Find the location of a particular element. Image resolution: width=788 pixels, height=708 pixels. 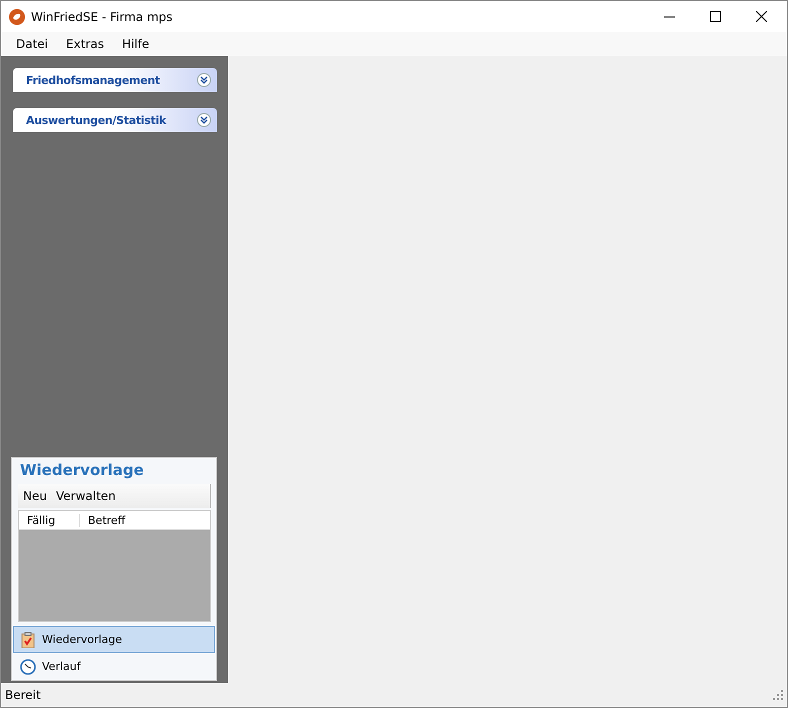

maximize-icon is located at coordinates (715, 16).